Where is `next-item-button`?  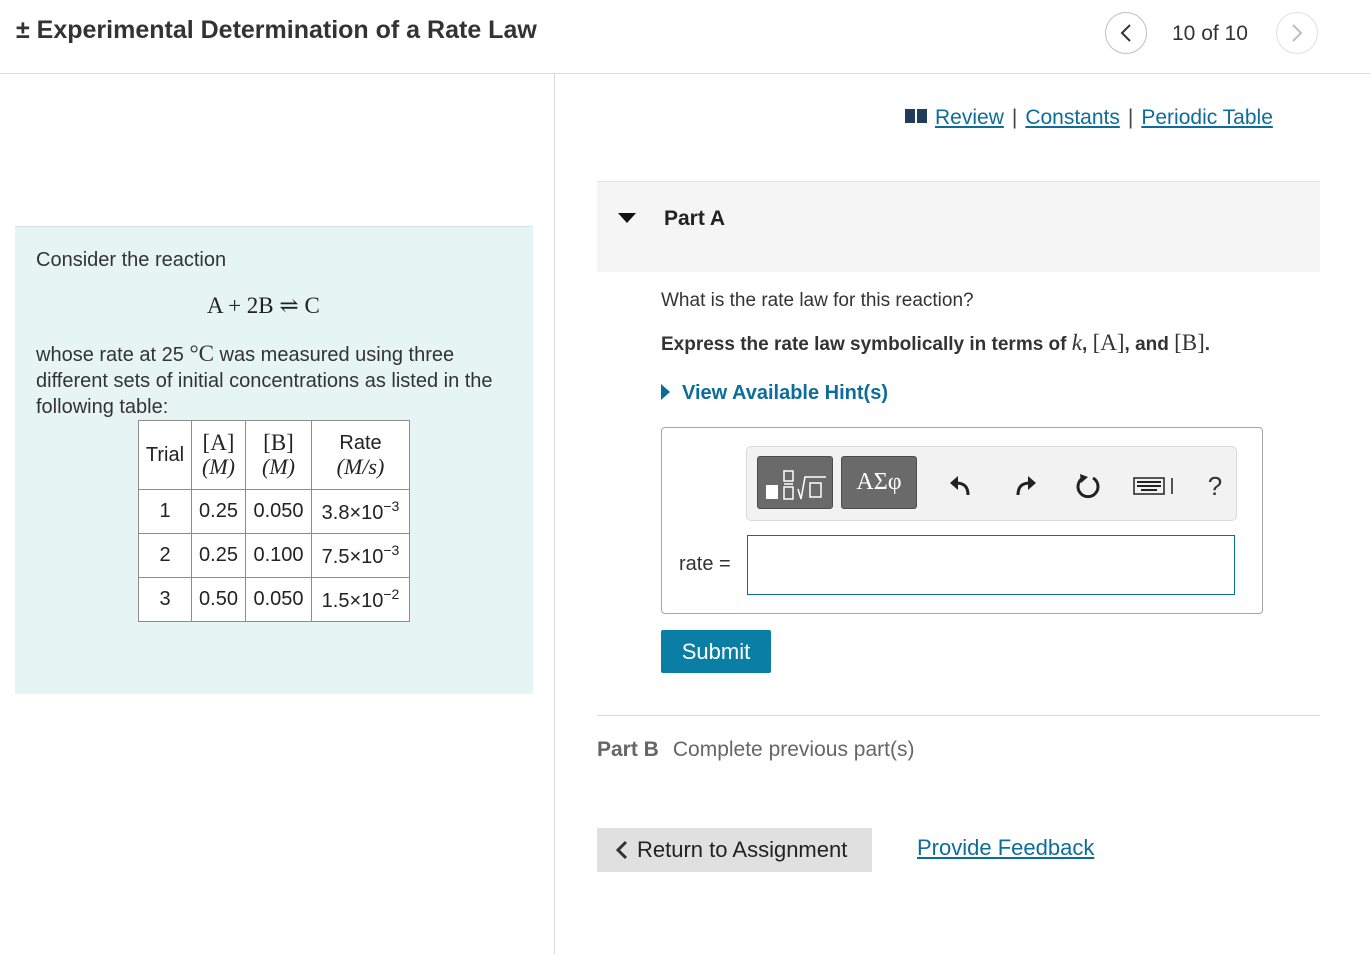
next-item-button is located at coordinates (1297, 33).